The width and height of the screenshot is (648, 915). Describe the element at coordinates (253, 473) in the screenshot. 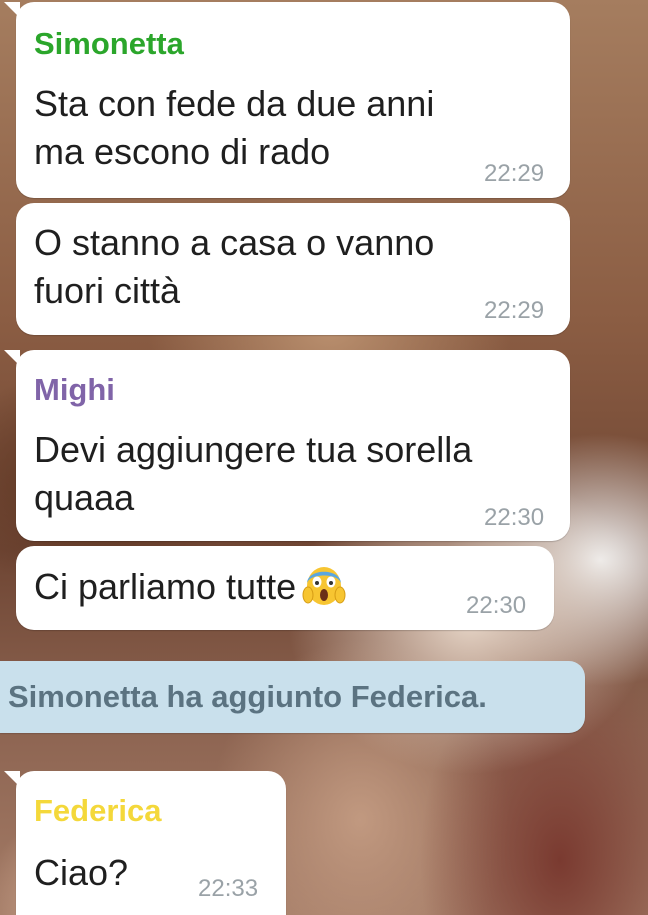

I see `message-text: Devi aggiungere tua sorella quaaa` at that location.